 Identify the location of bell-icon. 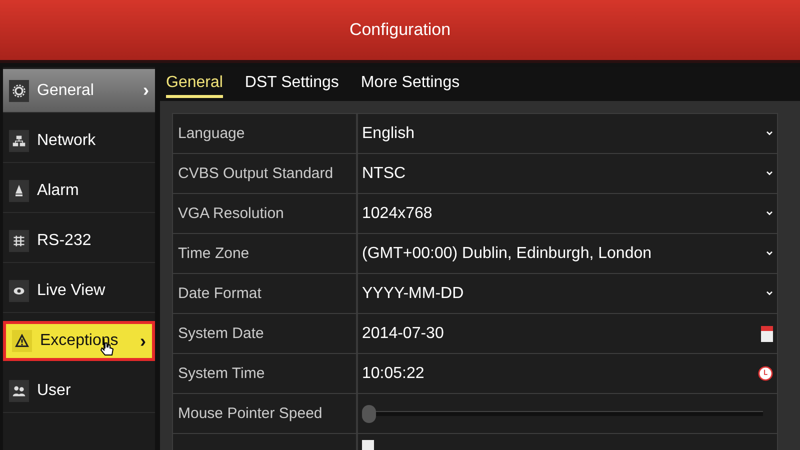
(19, 191).